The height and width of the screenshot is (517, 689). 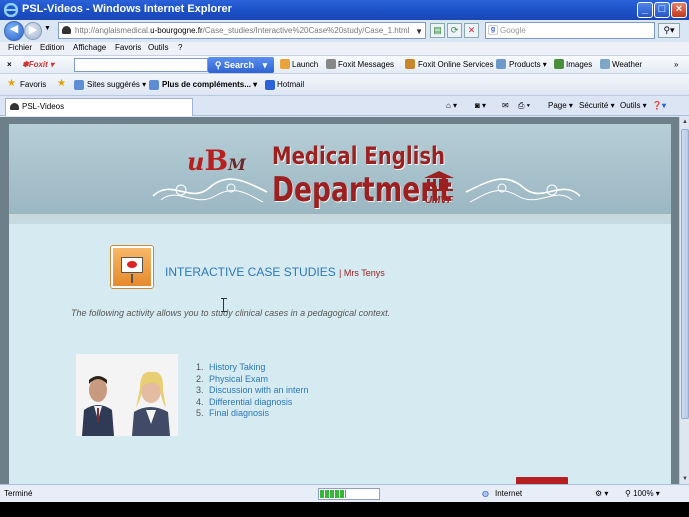 What do you see at coordinates (250, 402) in the screenshot?
I see `case-link-differential-diagnosis: Differential diagnosis` at bounding box center [250, 402].